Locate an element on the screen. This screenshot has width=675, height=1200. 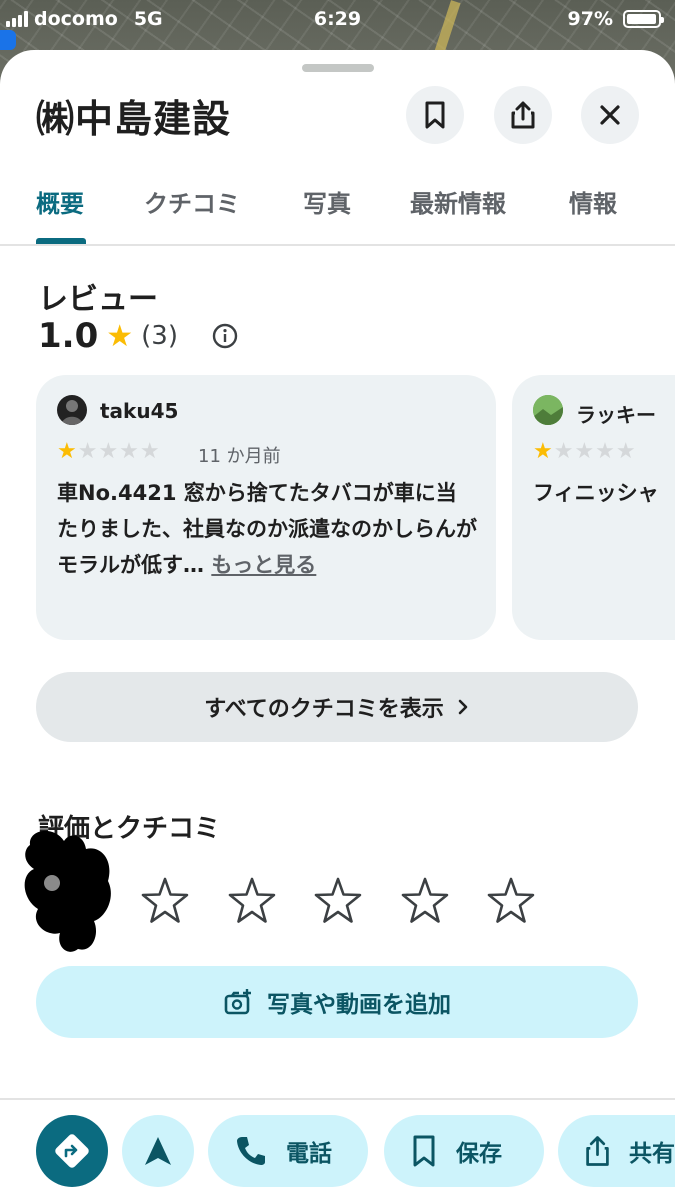
user-avatar-redacted is located at coordinates (67, 891).